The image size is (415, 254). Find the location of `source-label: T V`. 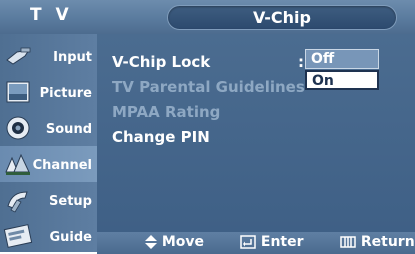

source-label: T V is located at coordinates (51, 15).